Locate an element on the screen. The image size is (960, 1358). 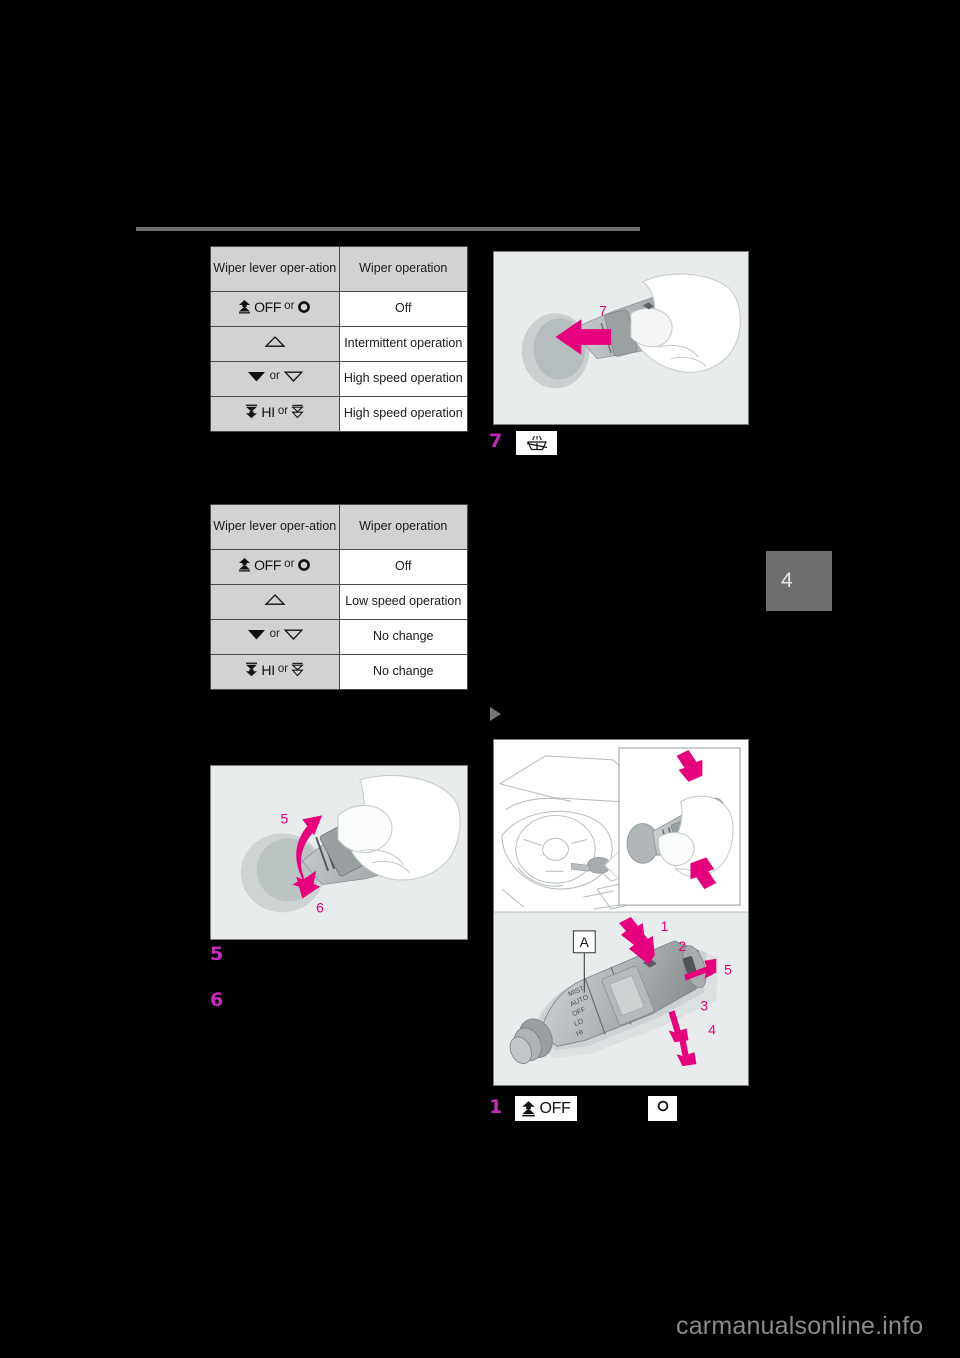
lever-cell-low is located at coordinates (275, 602).